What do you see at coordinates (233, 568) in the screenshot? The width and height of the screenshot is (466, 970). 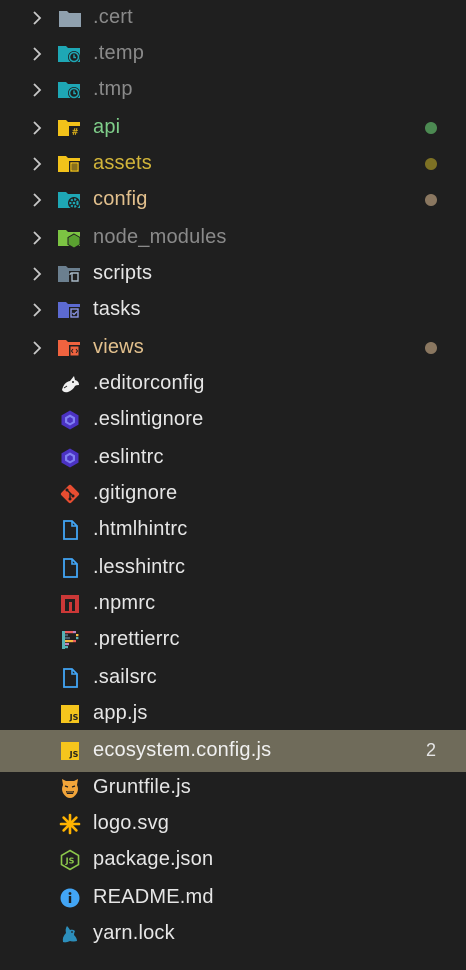 I see `file-row-lesshintrc: .lesshintrc` at bounding box center [233, 568].